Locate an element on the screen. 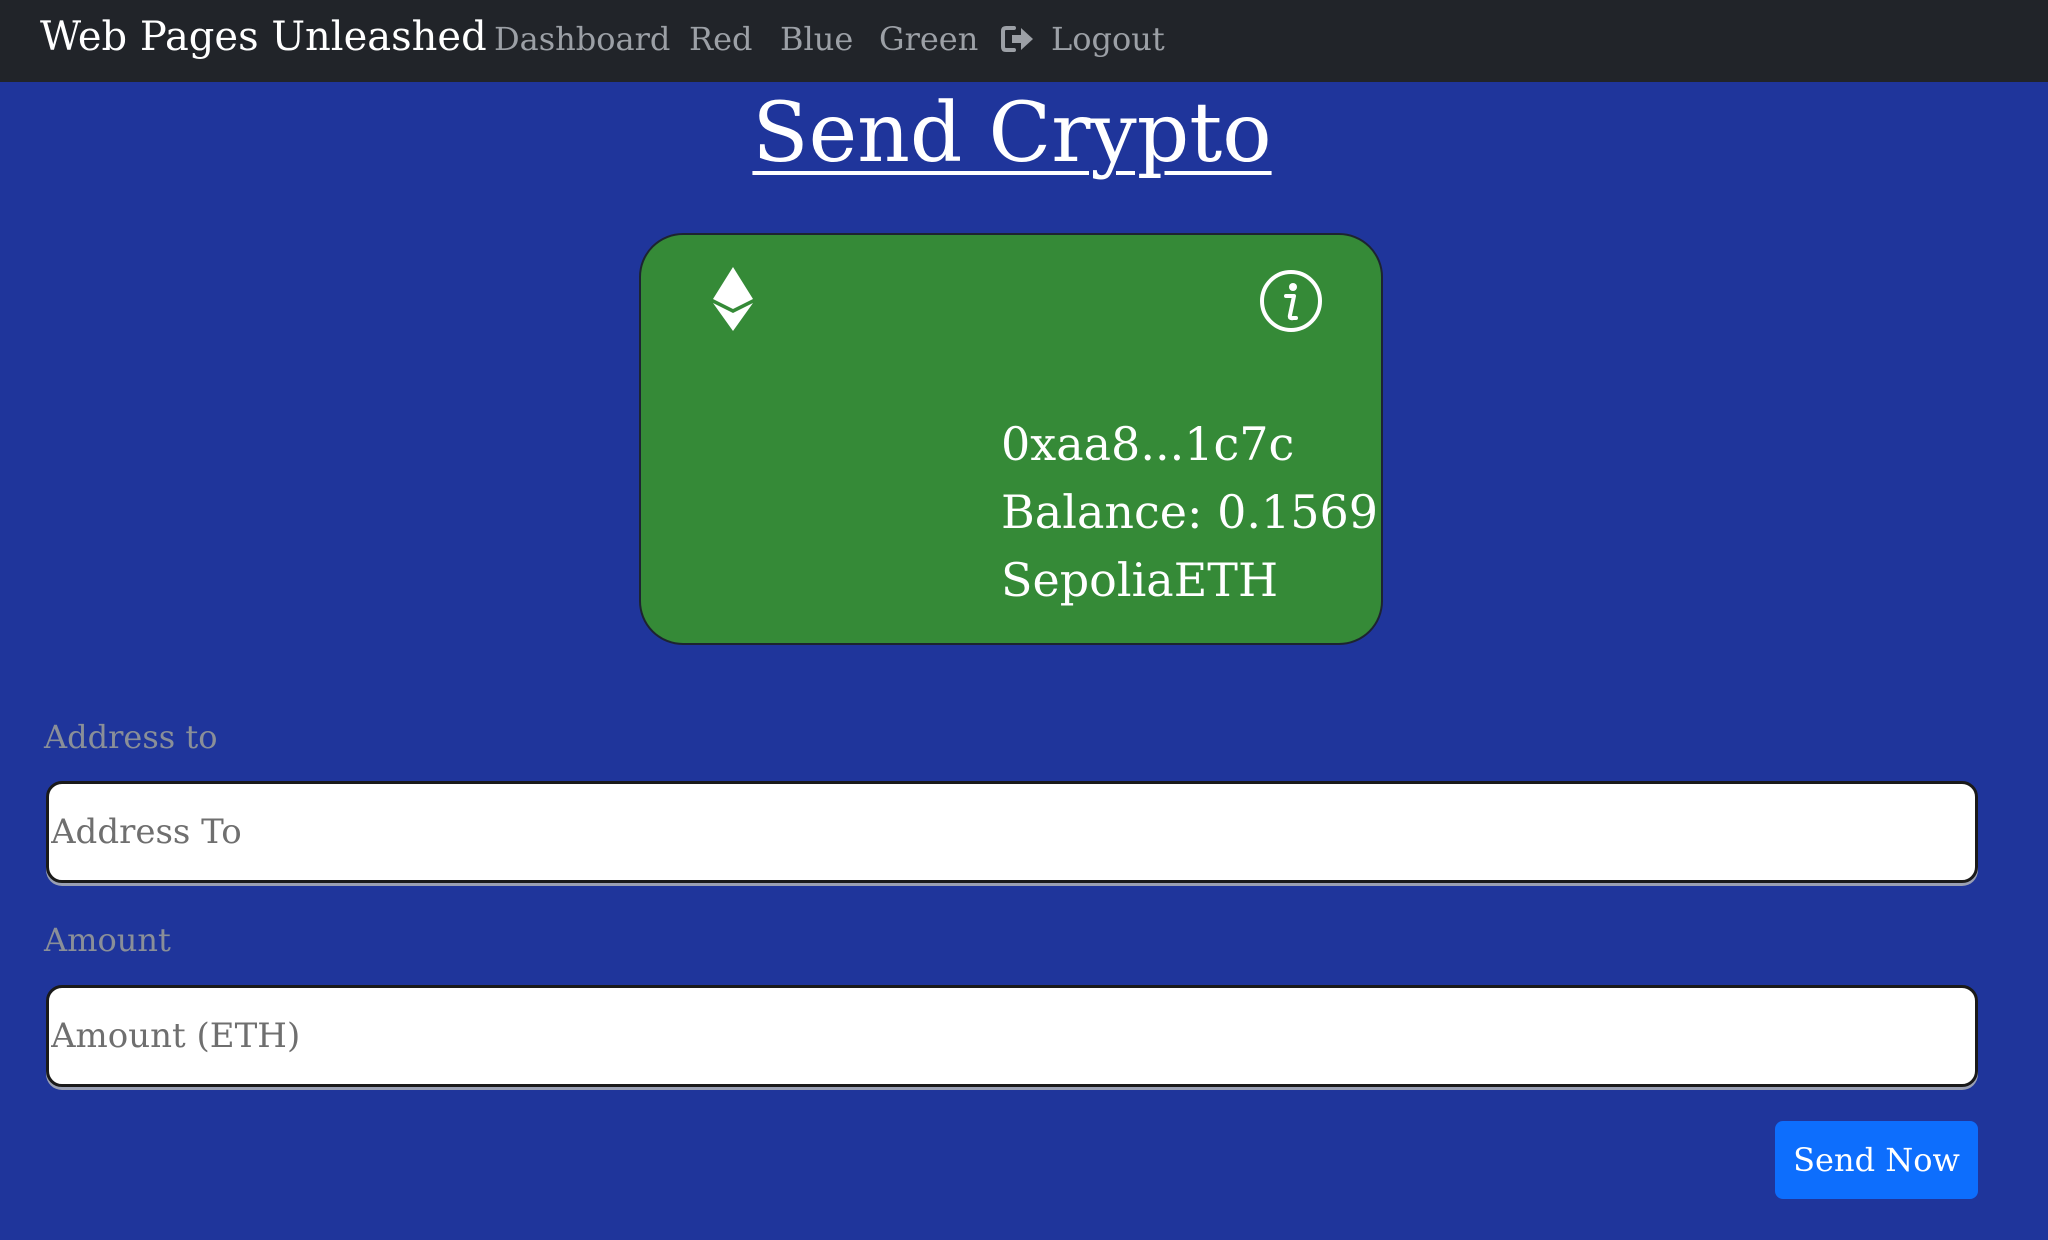 The width and height of the screenshot is (2048, 1240). wallet-address: 0xaa8...1c7c is located at coordinates (1148, 444).